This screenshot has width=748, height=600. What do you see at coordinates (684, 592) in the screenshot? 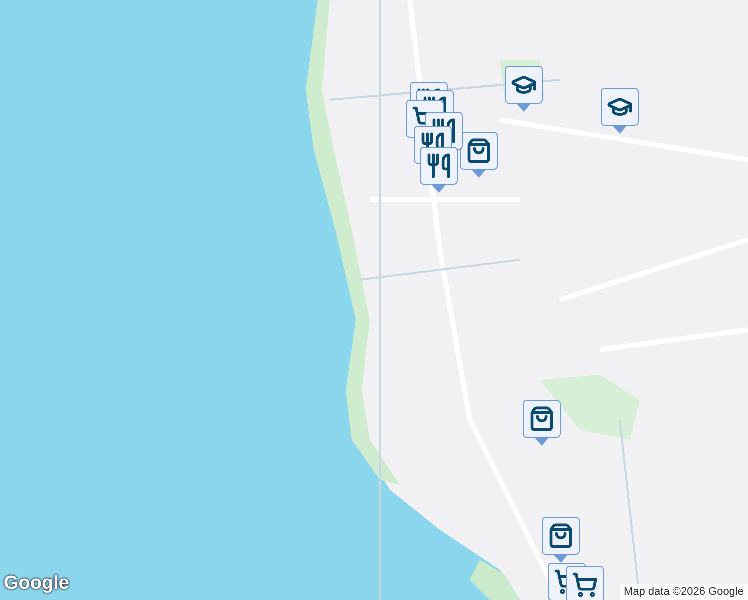
I see `map-attribution: Map data ©2026 Google` at bounding box center [684, 592].